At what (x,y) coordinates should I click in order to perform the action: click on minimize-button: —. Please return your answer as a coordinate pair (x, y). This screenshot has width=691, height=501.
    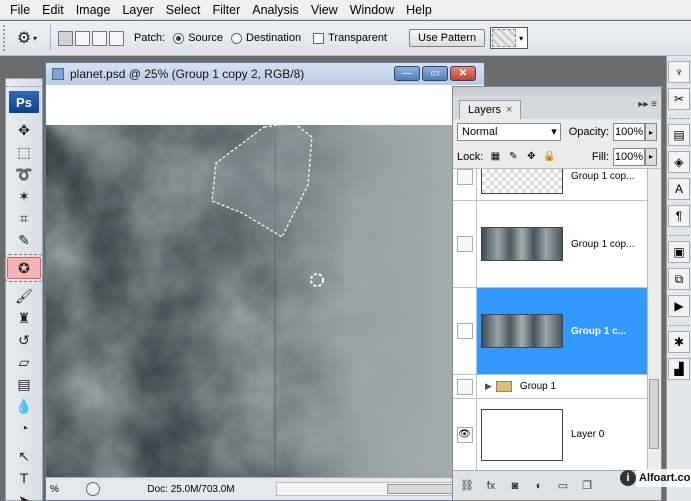
    Looking at the image, I should click on (407, 73).